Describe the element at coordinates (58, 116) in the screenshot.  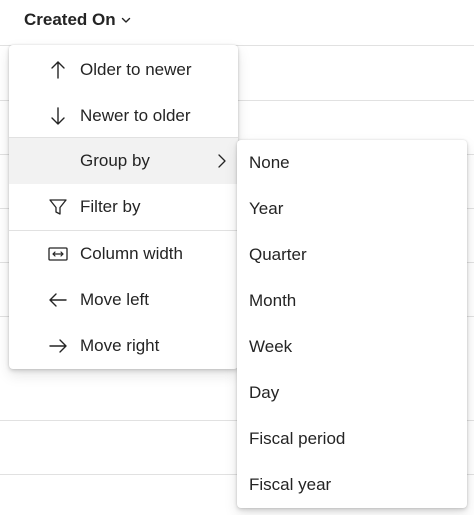
I see `arrow-down-icon` at that location.